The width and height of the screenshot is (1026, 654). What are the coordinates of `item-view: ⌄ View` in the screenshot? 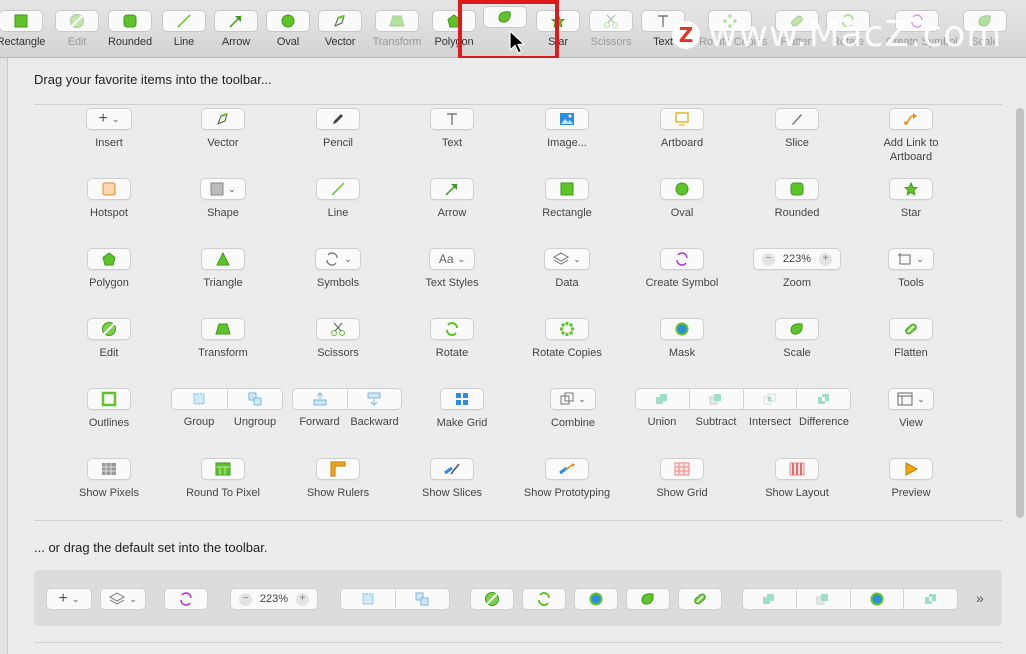 It's located at (911, 409).